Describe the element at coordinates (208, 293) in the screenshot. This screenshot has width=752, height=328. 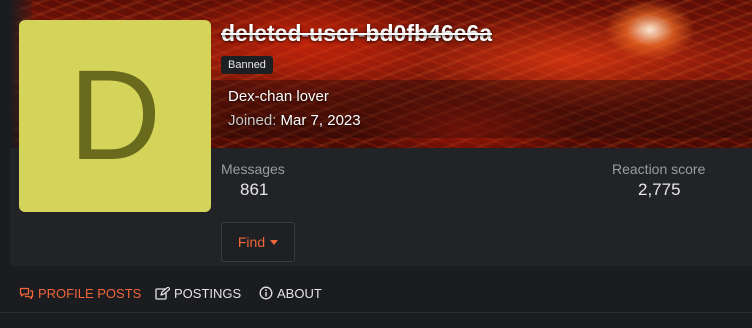
I see `tab-label: POSTINGS` at that location.